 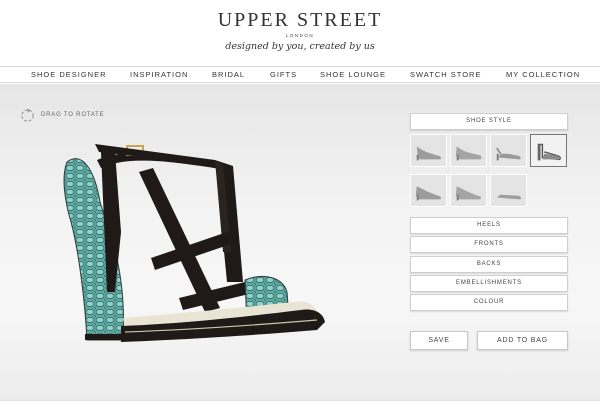 What do you see at coordinates (468, 150) in the screenshot?
I see `style-thumb-court-round` at bounding box center [468, 150].